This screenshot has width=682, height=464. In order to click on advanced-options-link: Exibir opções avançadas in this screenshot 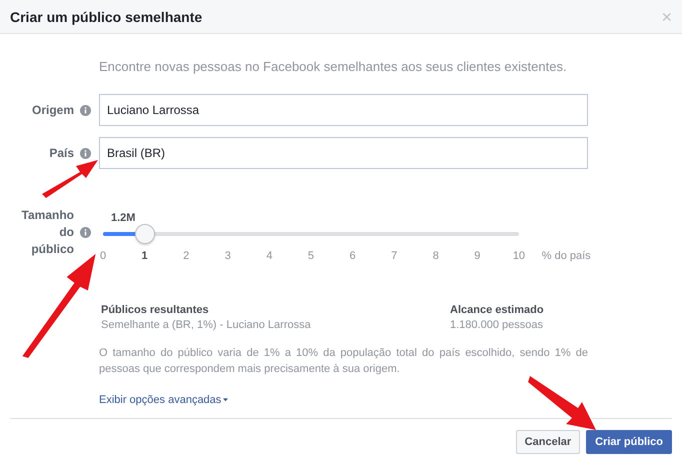, I will do `click(163, 400)`.